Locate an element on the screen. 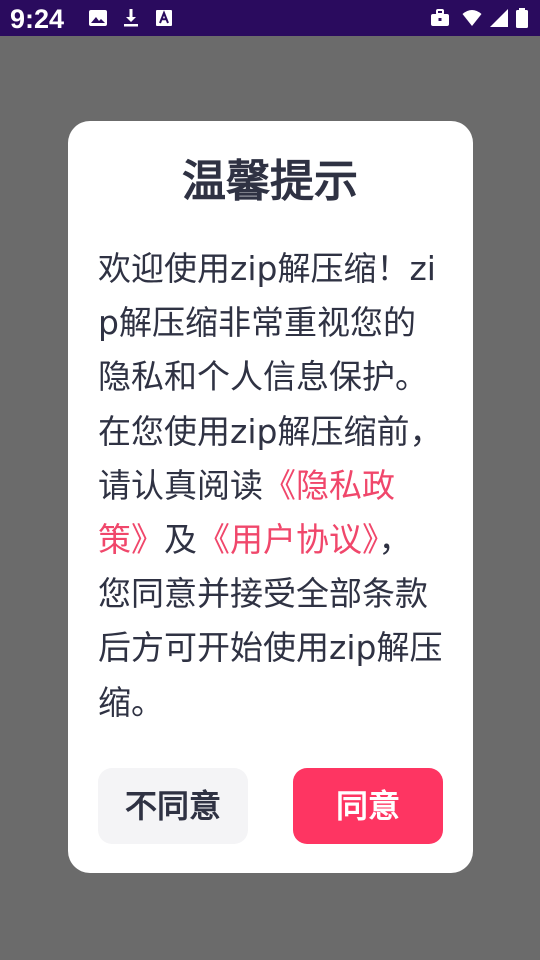  status-bar: 9:24 is located at coordinates (270, 18).